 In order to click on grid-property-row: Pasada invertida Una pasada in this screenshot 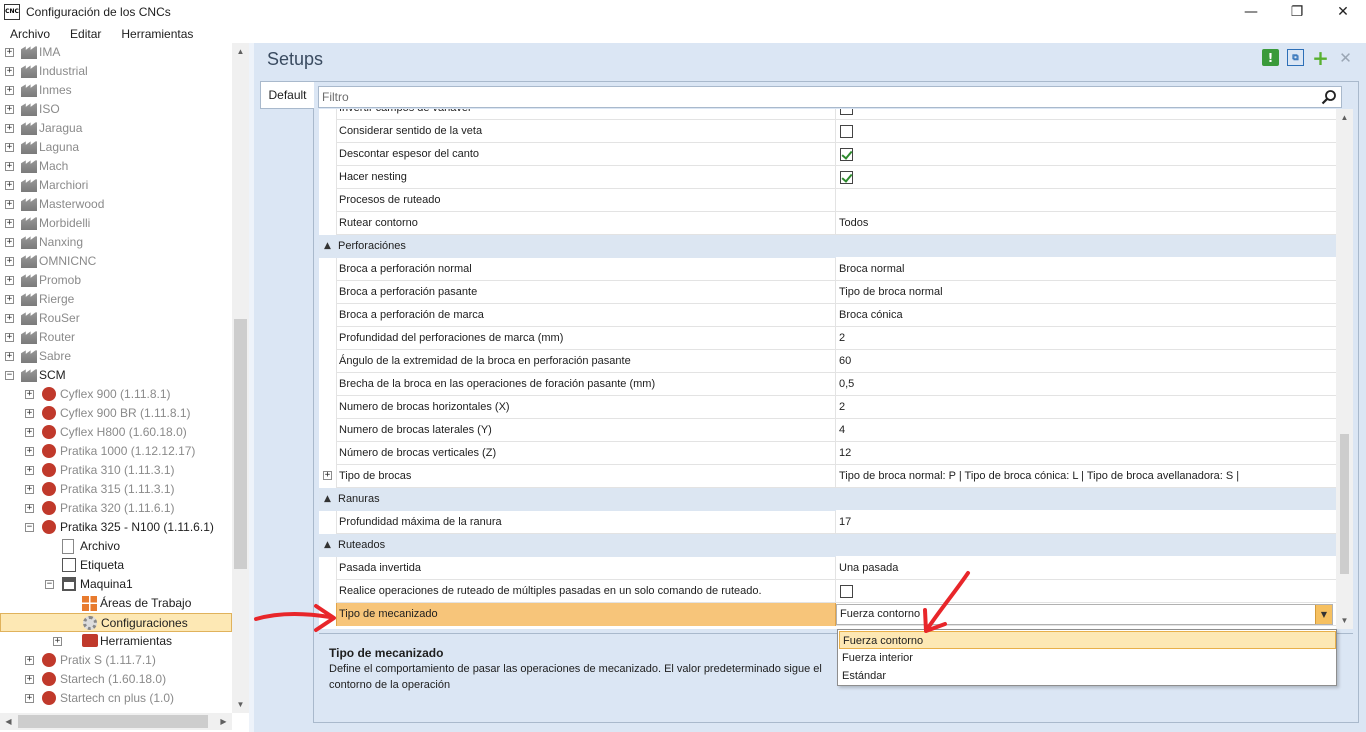, I will do `click(827, 568)`.